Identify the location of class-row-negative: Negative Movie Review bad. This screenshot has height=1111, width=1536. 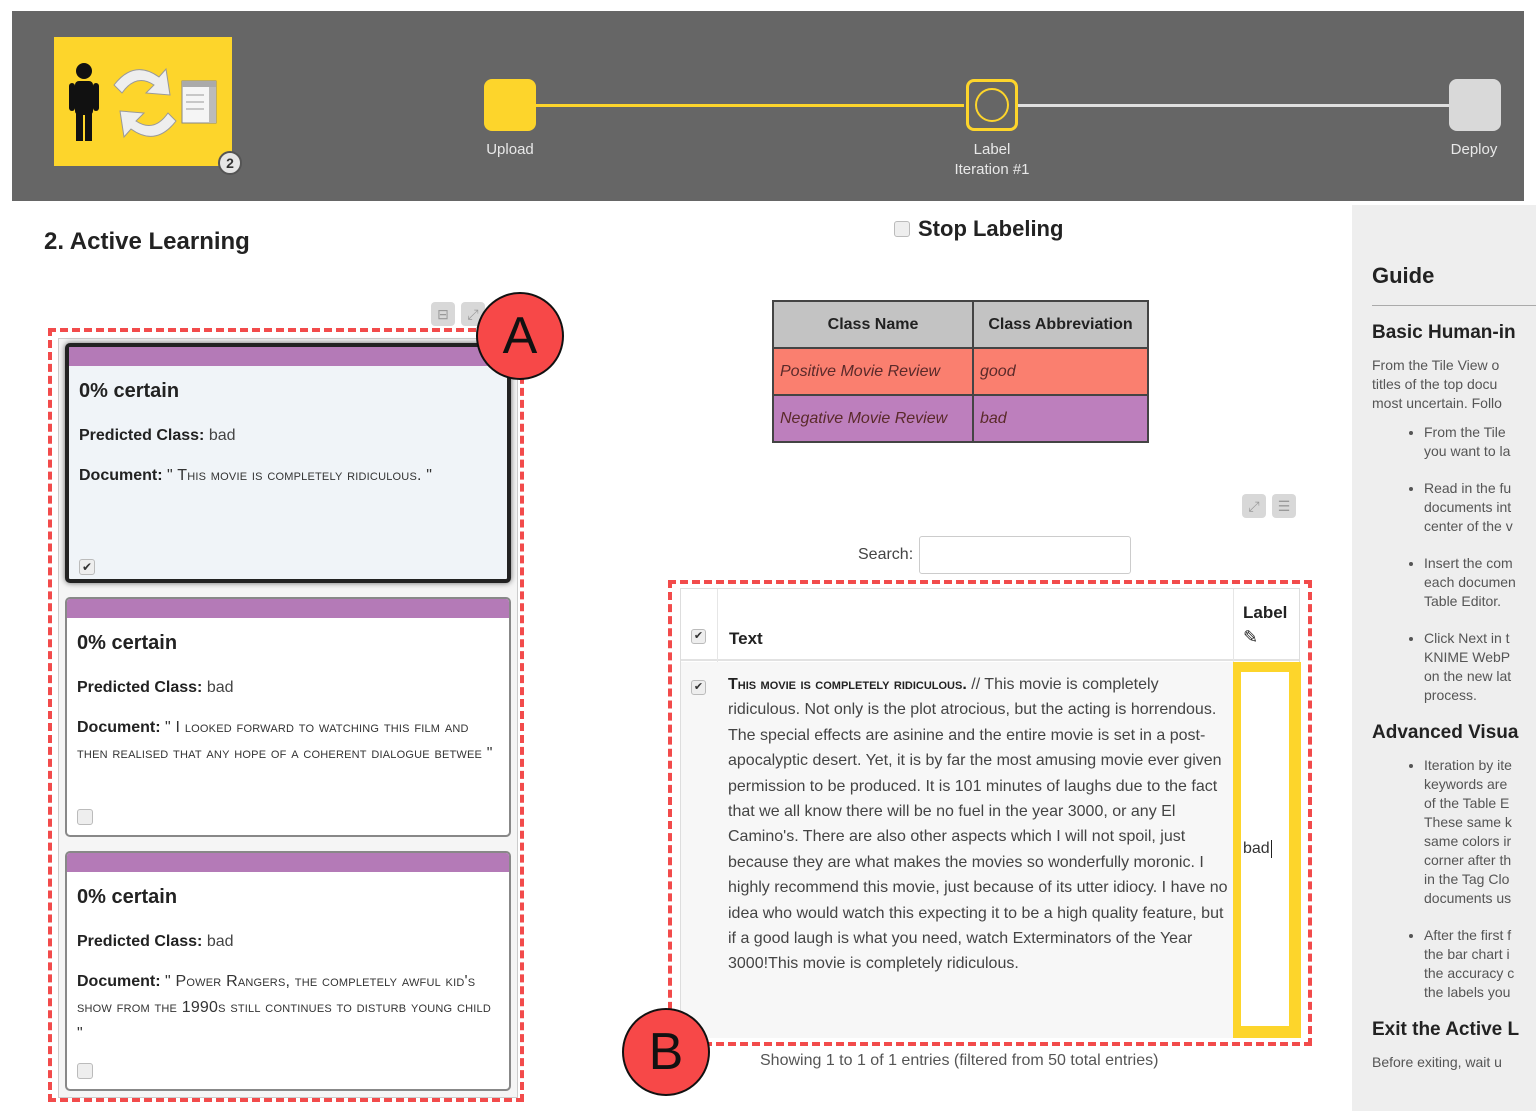
(960, 418).